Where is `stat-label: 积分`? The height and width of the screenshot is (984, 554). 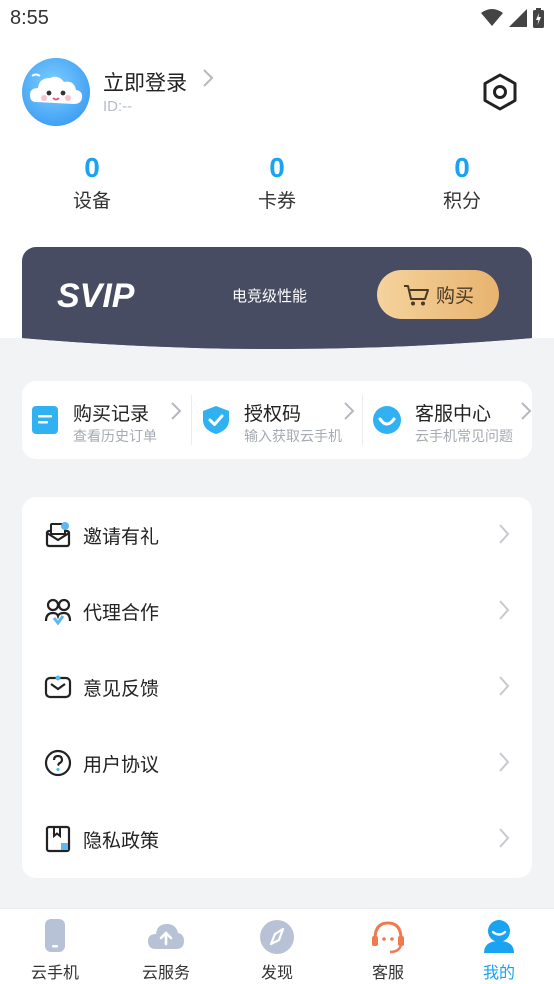 stat-label: 积分 is located at coordinates (461, 201).